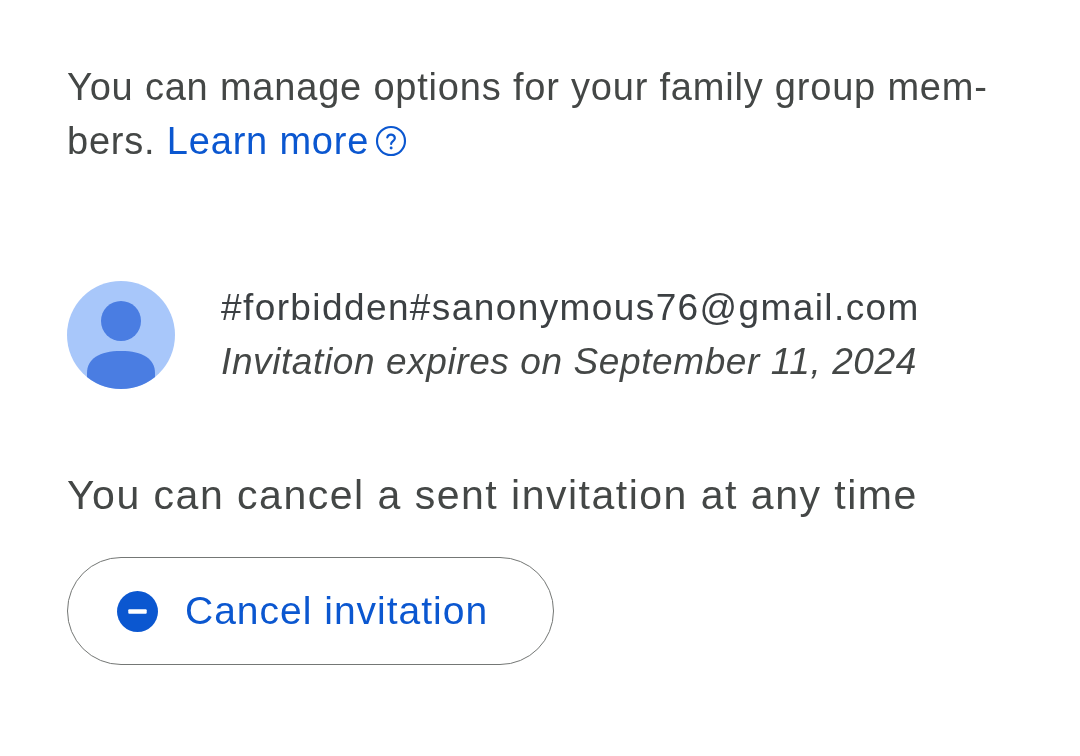 The height and width of the screenshot is (756, 1080). Describe the element at coordinates (528, 114) in the screenshot. I see `intro-text: You can manage options for your family group mem-bers. Learn more` at that location.